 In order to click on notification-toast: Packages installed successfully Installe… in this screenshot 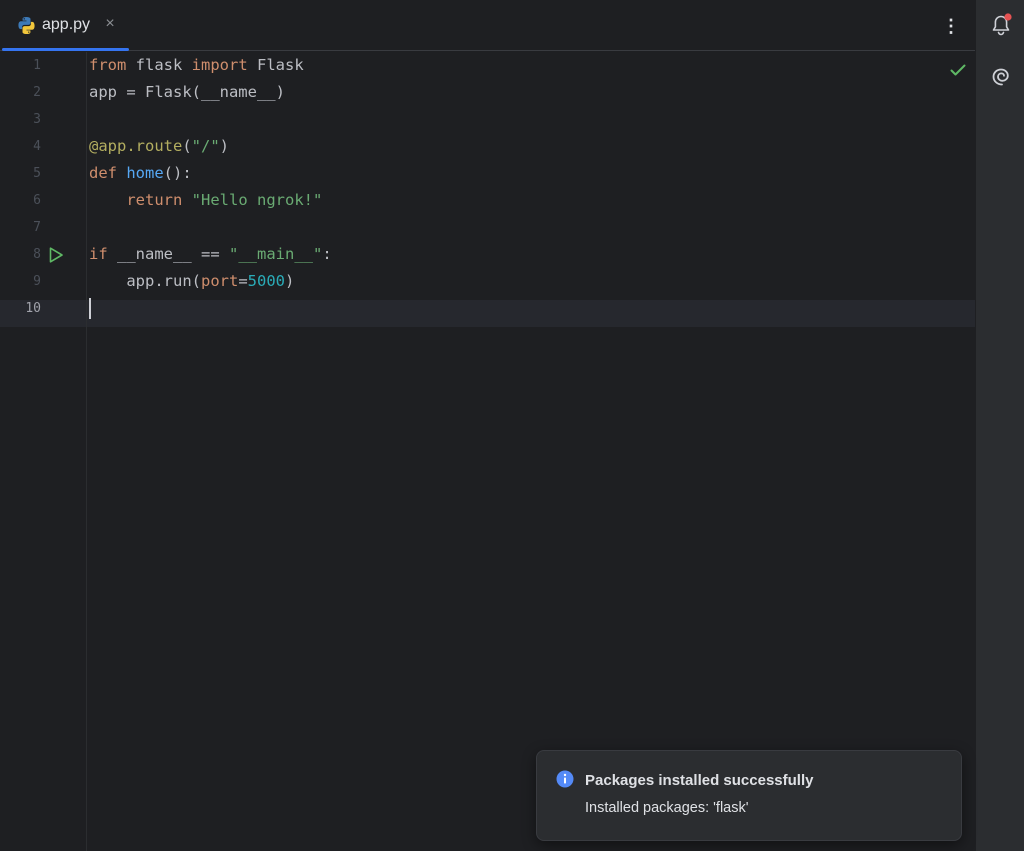, I will do `click(749, 795)`.